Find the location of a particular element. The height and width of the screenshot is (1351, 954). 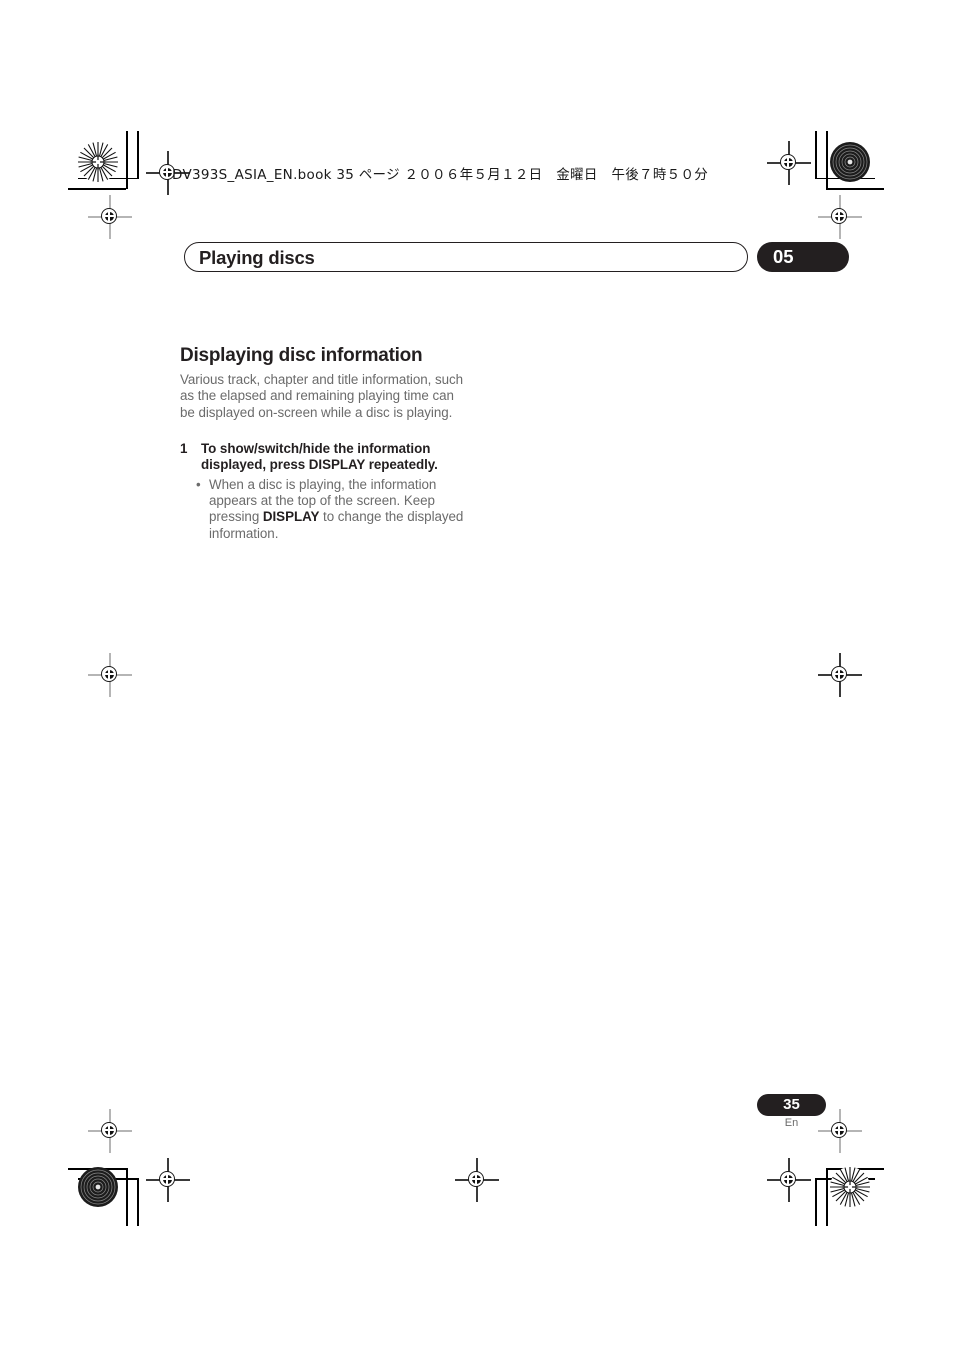

registration-mark-bottom-left-inner is located at coordinates (168, 1180).